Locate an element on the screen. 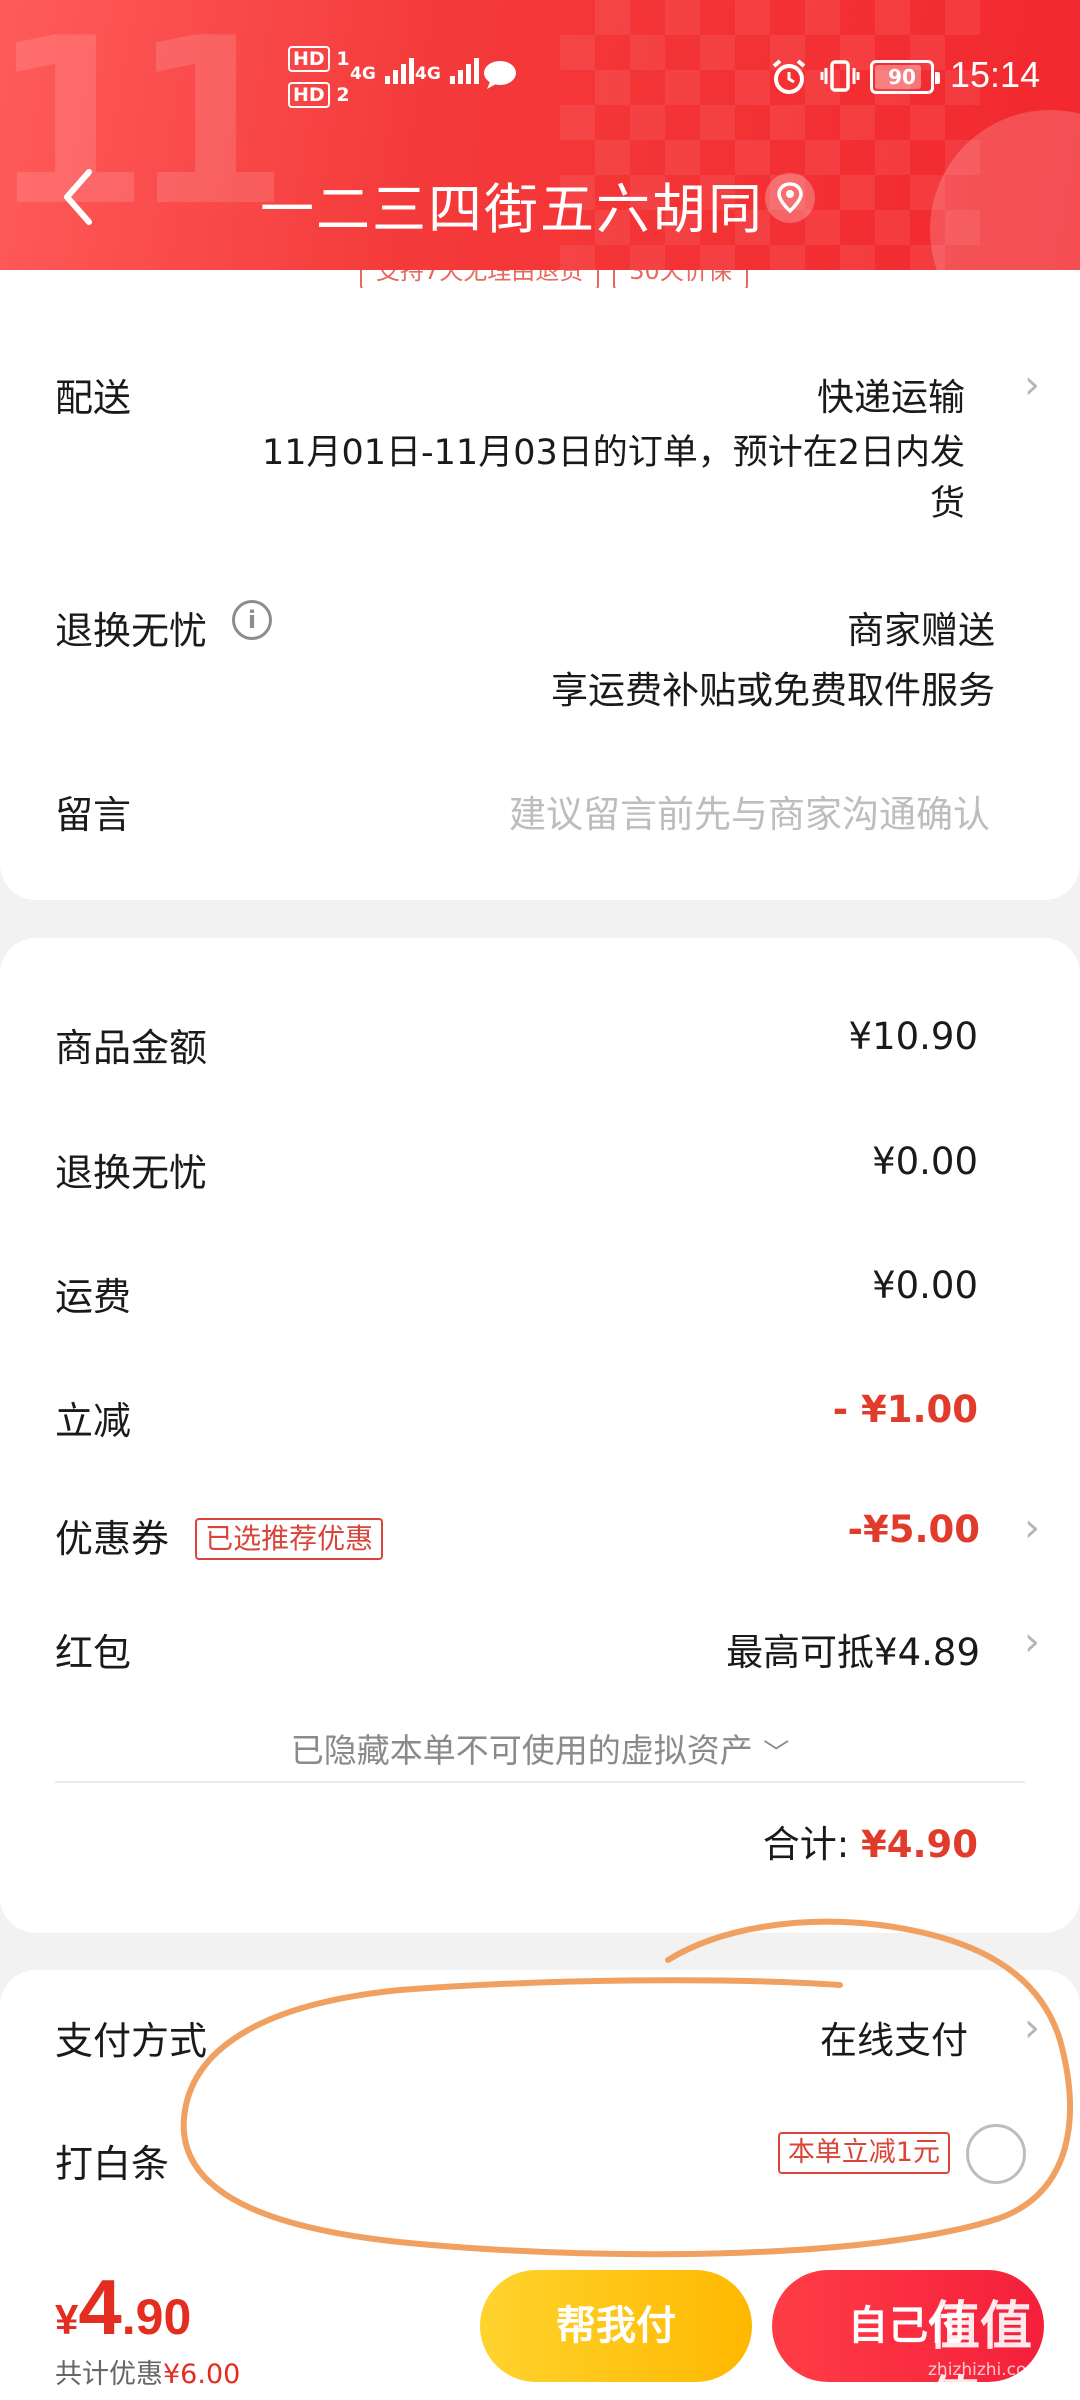 The image size is (1080, 2400). return-fee-amount: ¥0.00 is located at coordinates (925, 1161).